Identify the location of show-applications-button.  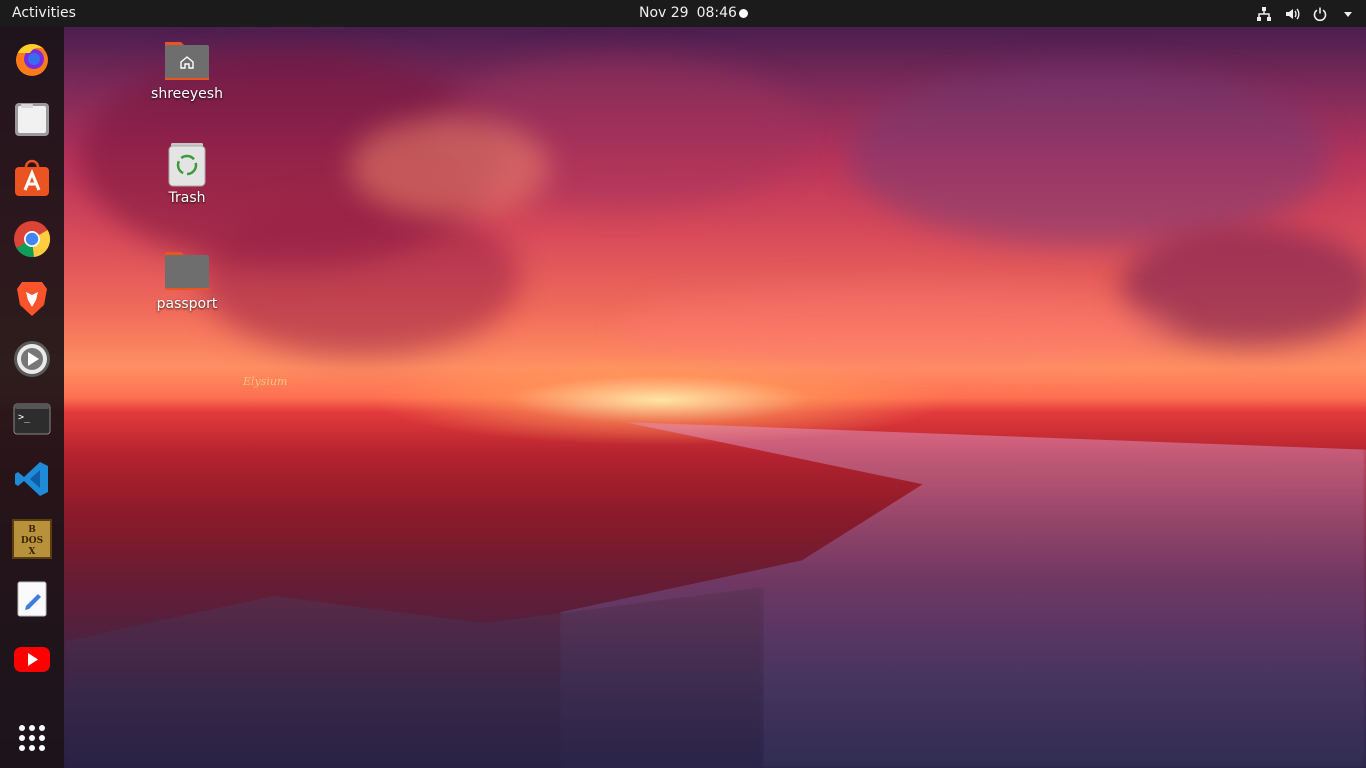
(32, 738).